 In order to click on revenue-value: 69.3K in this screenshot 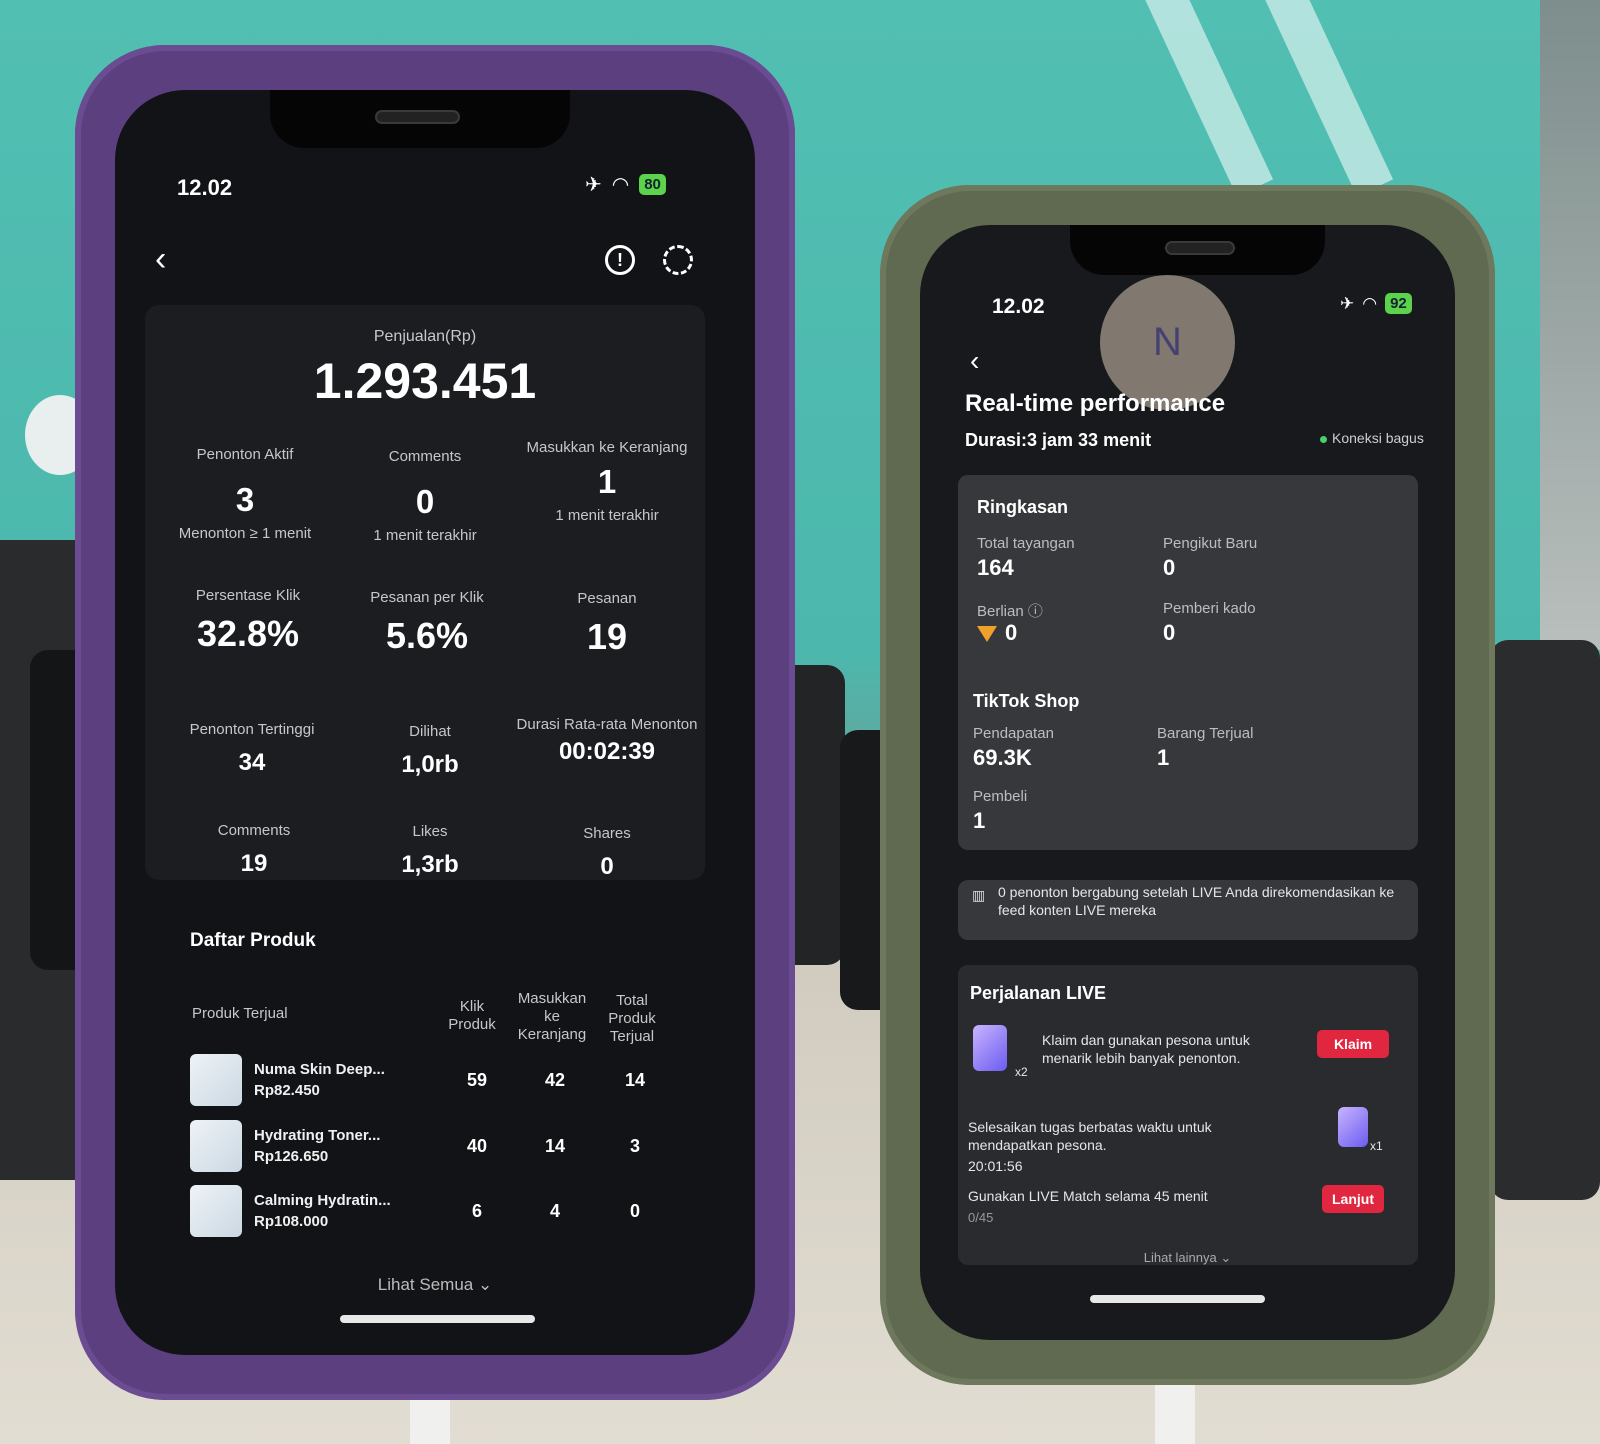, I will do `click(1002, 757)`.